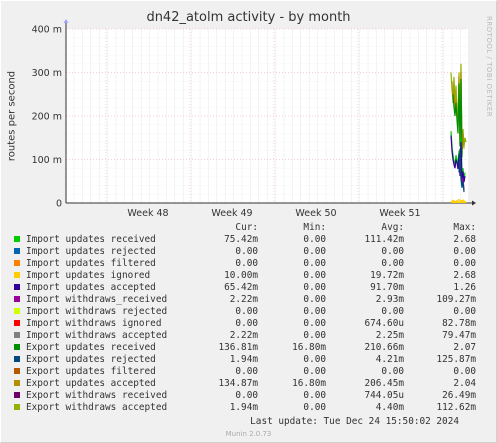 Image resolution: width=497 pixels, height=443 pixels. What do you see at coordinates (384, 323) in the screenshot?
I see `legend-avg-value: 674.60u` at bounding box center [384, 323].